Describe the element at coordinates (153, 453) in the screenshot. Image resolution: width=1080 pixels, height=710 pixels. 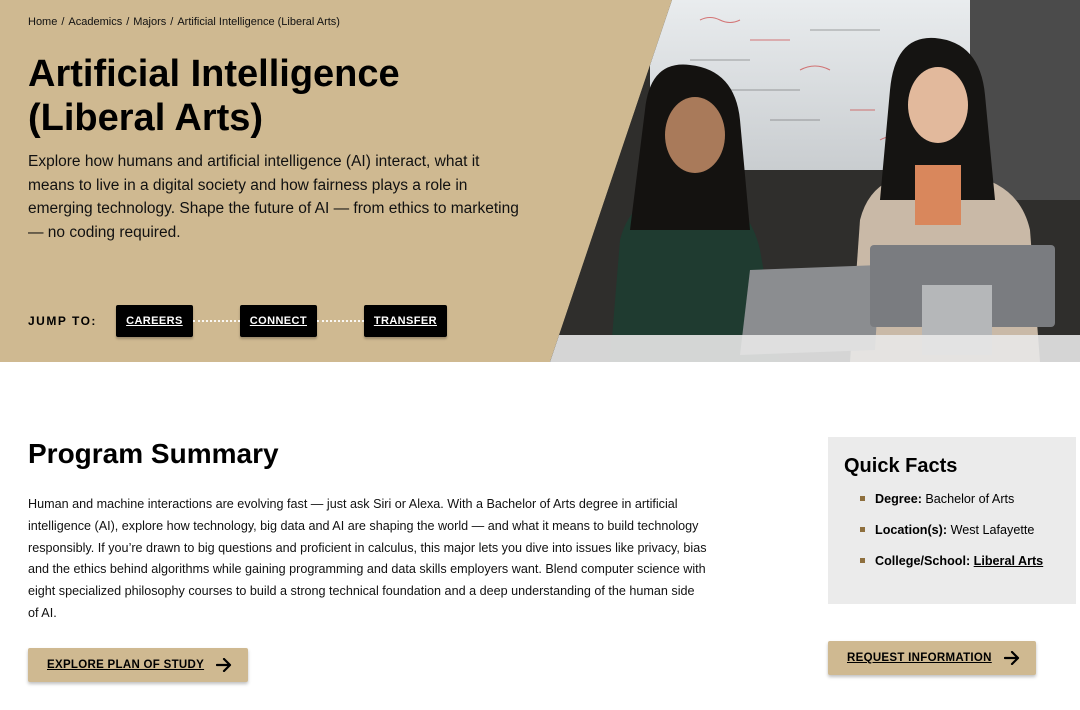
I see `program-summary-title: Program Summary` at that location.